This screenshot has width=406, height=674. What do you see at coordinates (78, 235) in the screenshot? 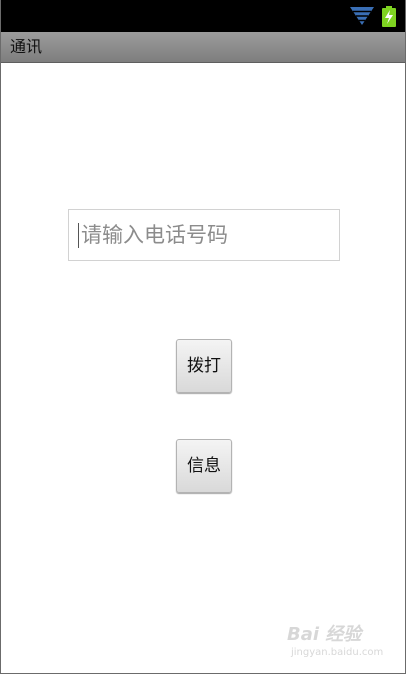
I see `text-cursor` at bounding box center [78, 235].